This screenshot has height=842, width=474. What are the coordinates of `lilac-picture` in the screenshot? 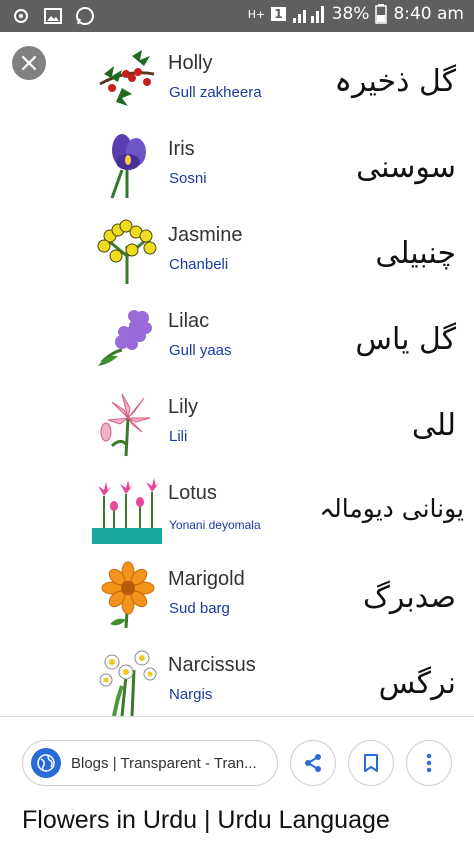 It's located at (125, 338).